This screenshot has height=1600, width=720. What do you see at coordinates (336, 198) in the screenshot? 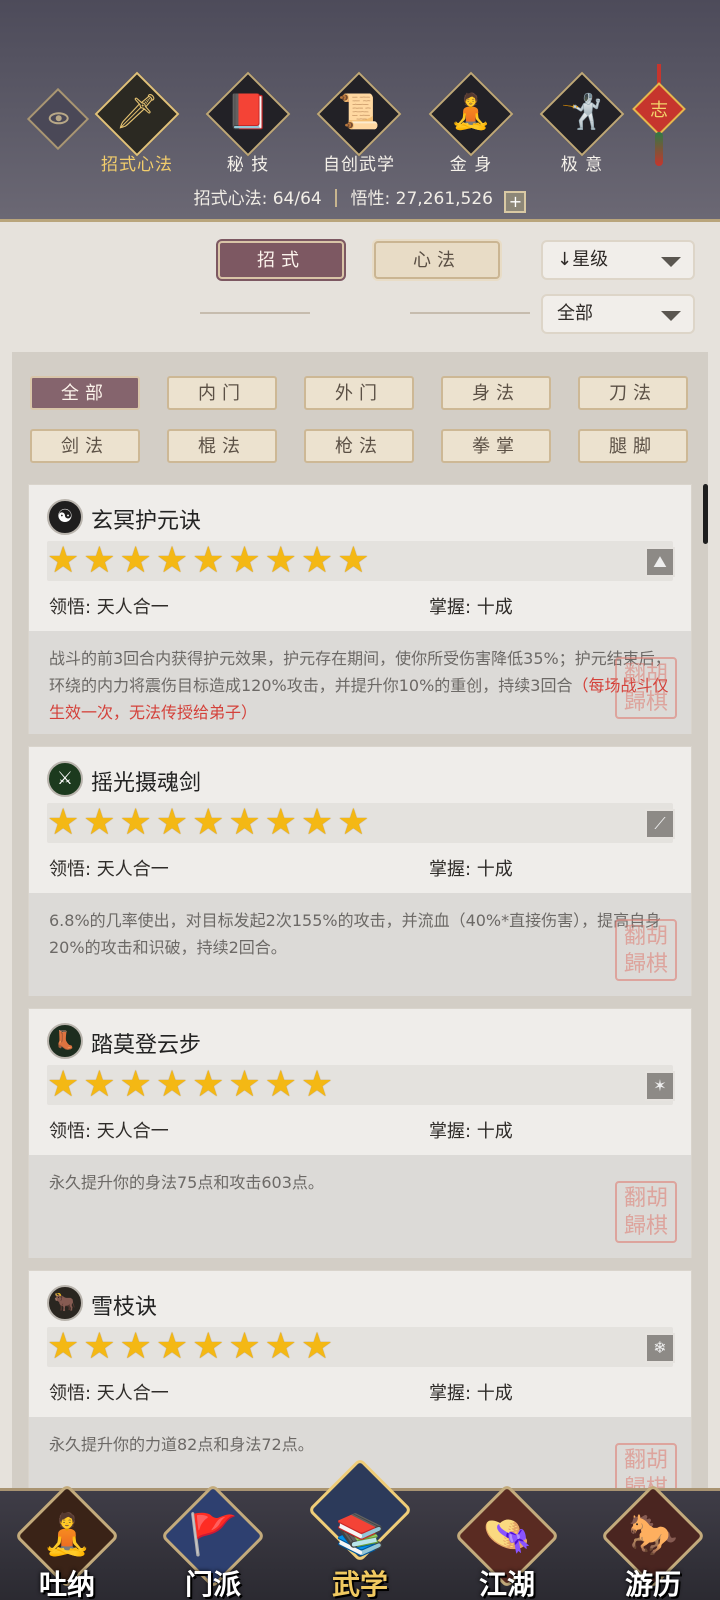
I see `divider` at bounding box center [336, 198].